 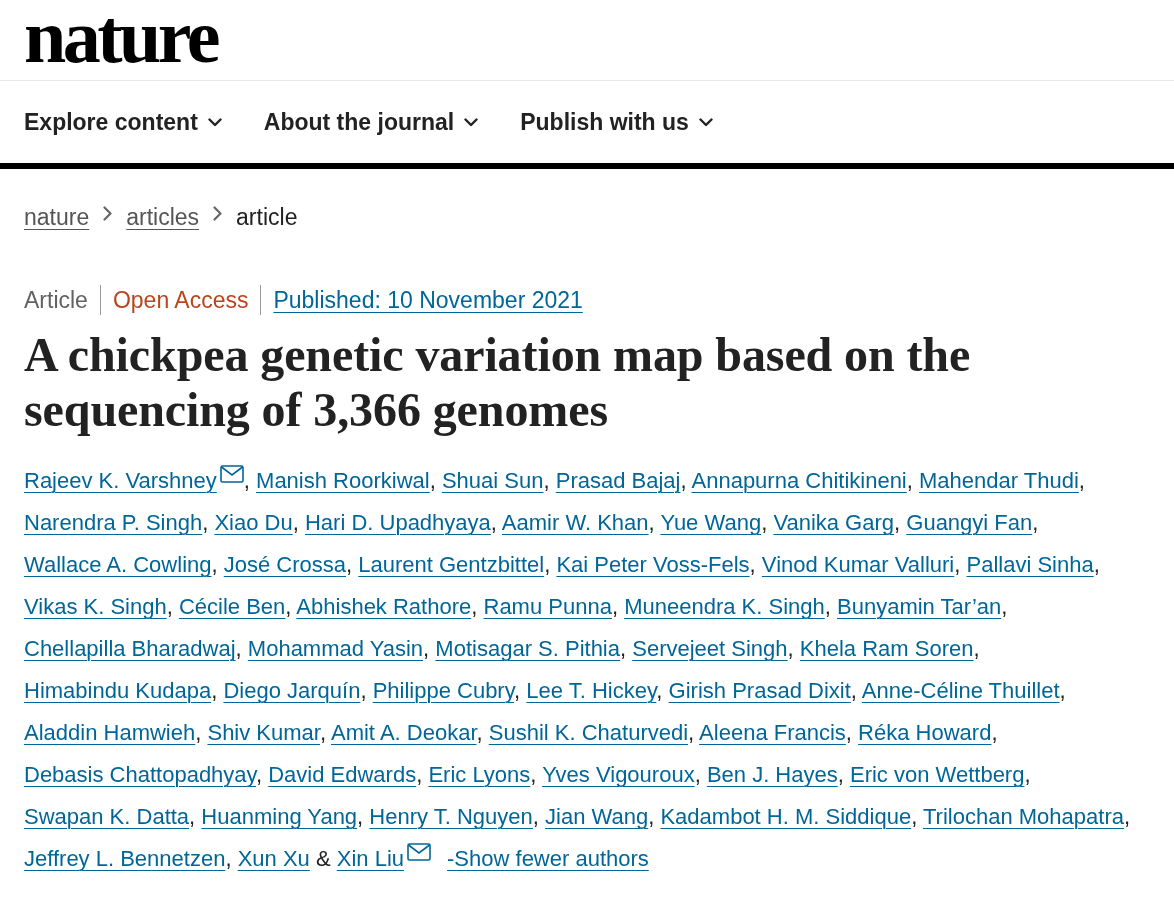 I want to click on author-link: Amit A. Deokar, so click(x=404, y=732).